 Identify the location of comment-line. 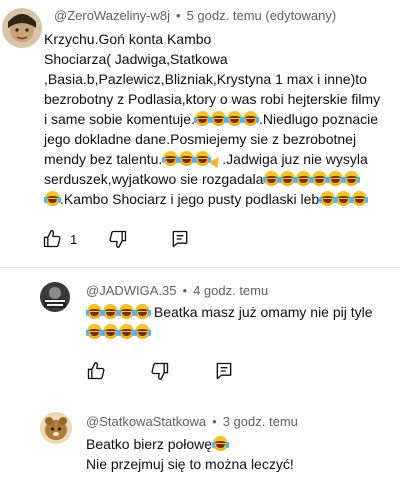
(235, 332).